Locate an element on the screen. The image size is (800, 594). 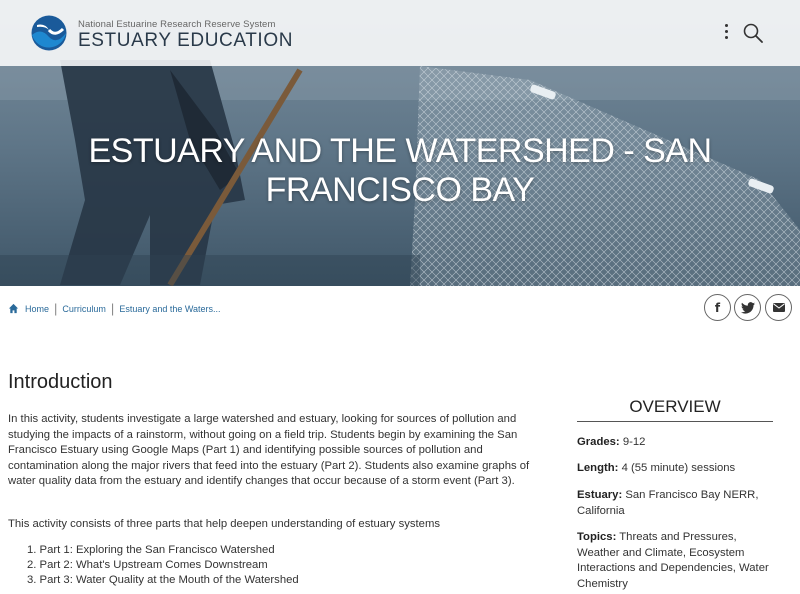
overview-title: OVERVIEW is located at coordinates (675, 409).